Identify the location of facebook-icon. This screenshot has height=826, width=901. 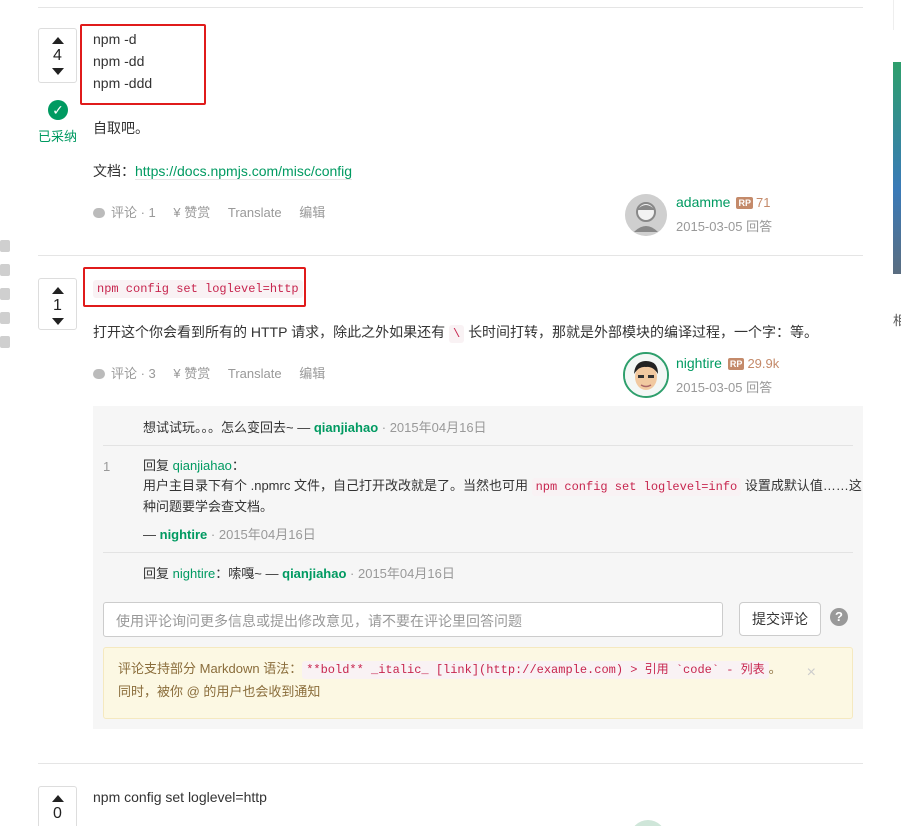
(5, 342).